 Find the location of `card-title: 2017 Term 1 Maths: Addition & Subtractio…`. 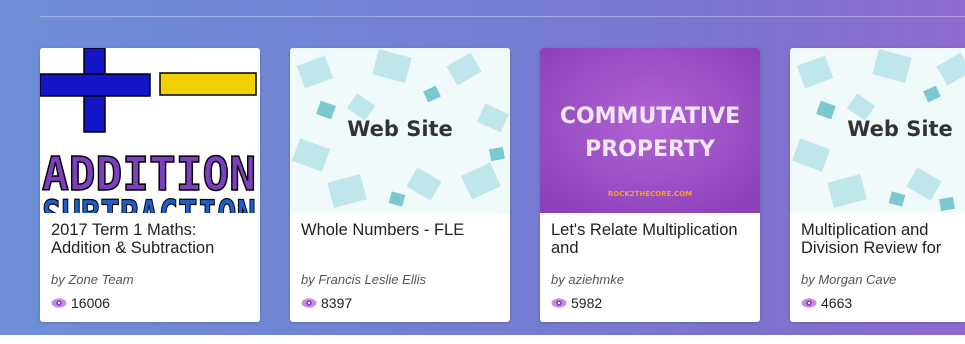

card-title: 2017 Term 1 Maths: Addition & Subtractio… is located at coordinates (153, 239).